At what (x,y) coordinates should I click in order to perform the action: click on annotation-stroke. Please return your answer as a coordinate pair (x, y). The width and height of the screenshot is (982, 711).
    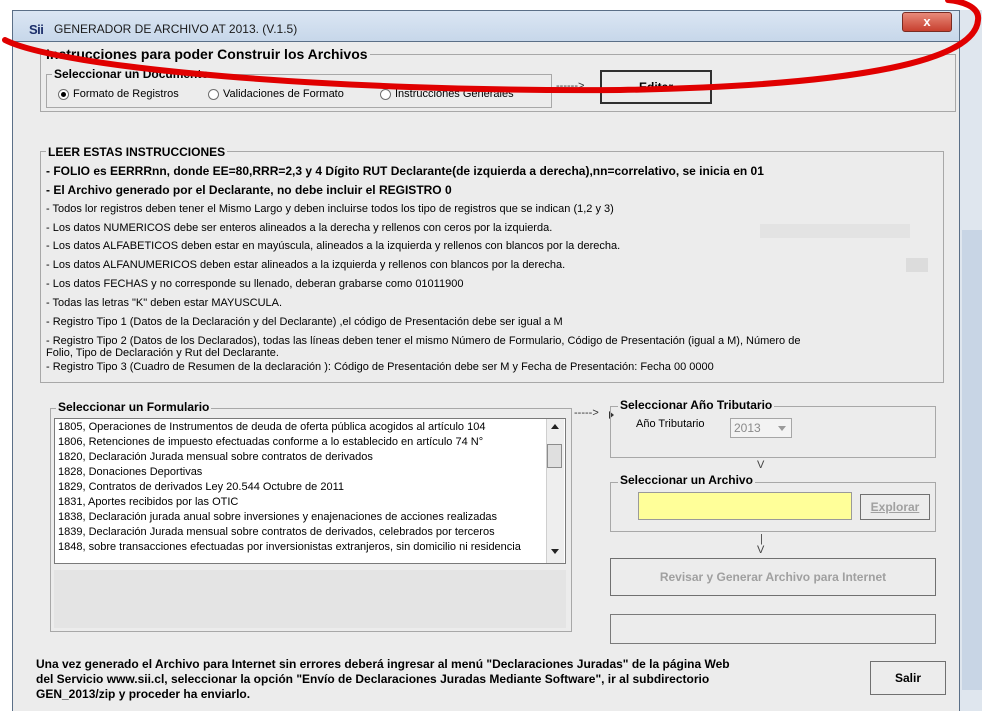
    Looking at the image, I should click on (492, 47).